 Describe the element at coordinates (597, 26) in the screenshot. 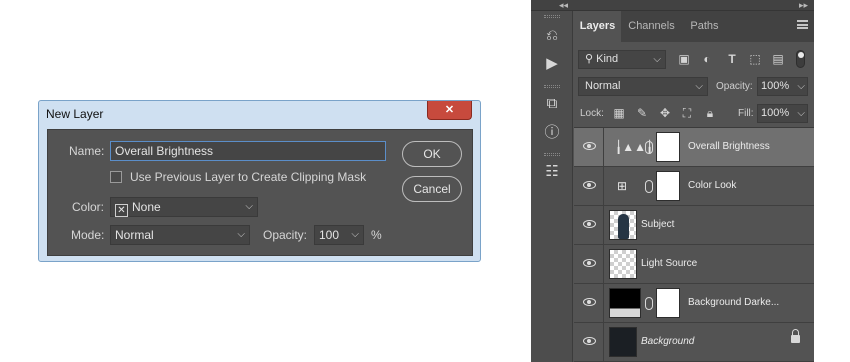

I see `tab-layers: Layers` at that location.